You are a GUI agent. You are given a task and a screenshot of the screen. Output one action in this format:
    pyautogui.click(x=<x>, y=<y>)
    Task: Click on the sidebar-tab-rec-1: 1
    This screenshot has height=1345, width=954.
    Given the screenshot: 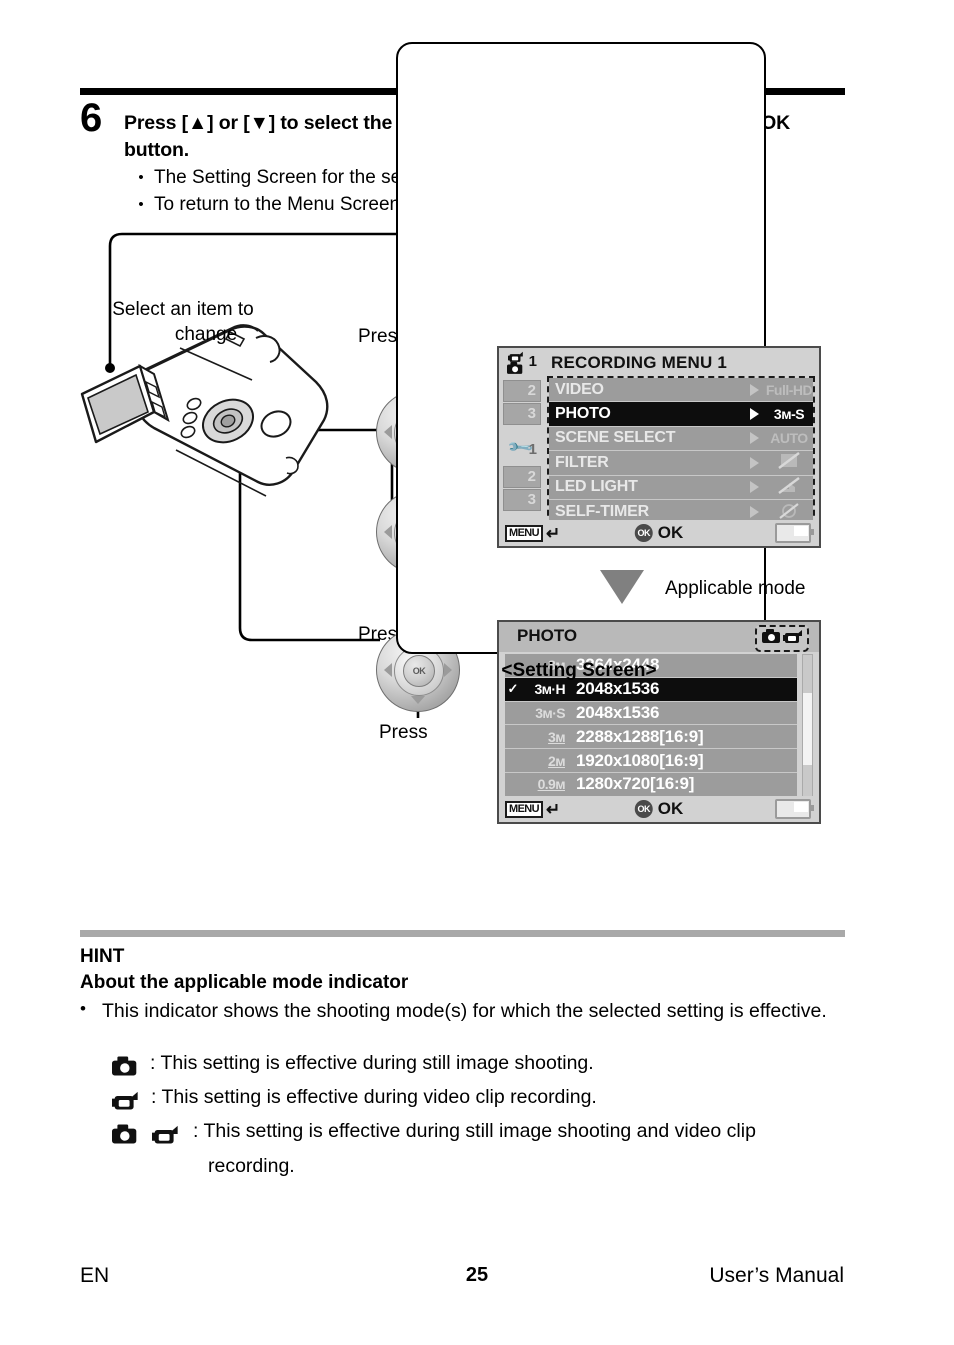 What is the action you would take?
    pyautogui.click(x=533, y=363)
    